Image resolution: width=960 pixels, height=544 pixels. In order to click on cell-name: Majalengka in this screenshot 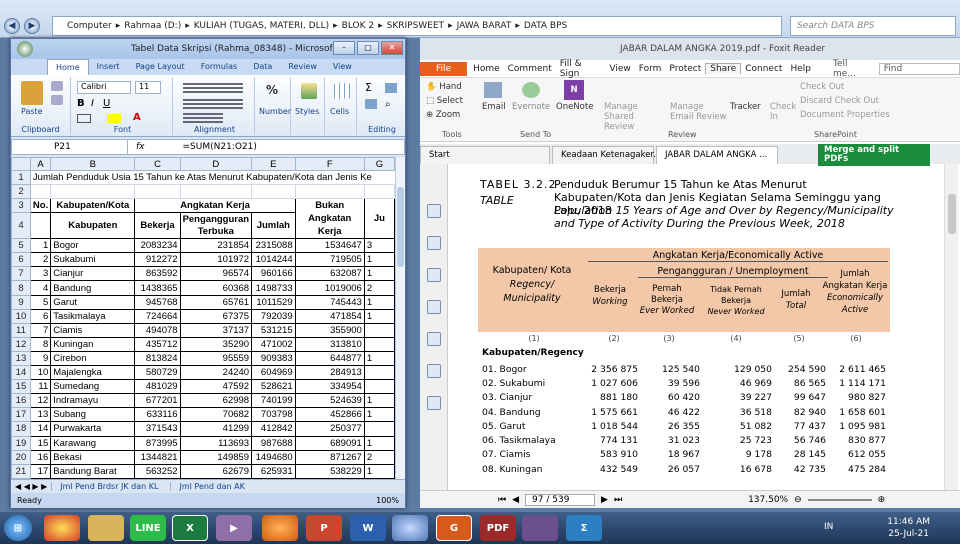, I will do `click(93, 373)`.